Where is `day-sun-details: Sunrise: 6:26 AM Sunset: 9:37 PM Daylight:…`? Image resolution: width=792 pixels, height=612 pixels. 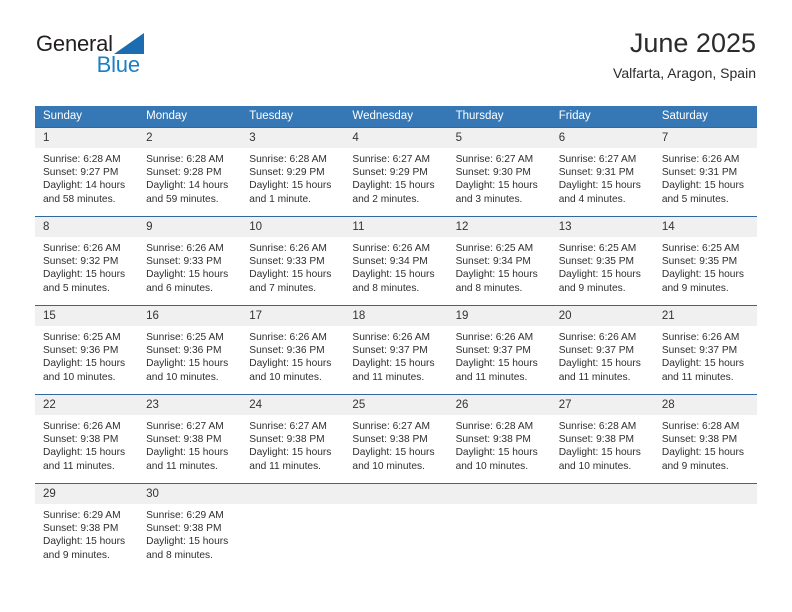 day-sun-details: Sunrise: 6:26 AM Sunset: 9:37 PM Daylight:… is located at coordinates (602, 355).